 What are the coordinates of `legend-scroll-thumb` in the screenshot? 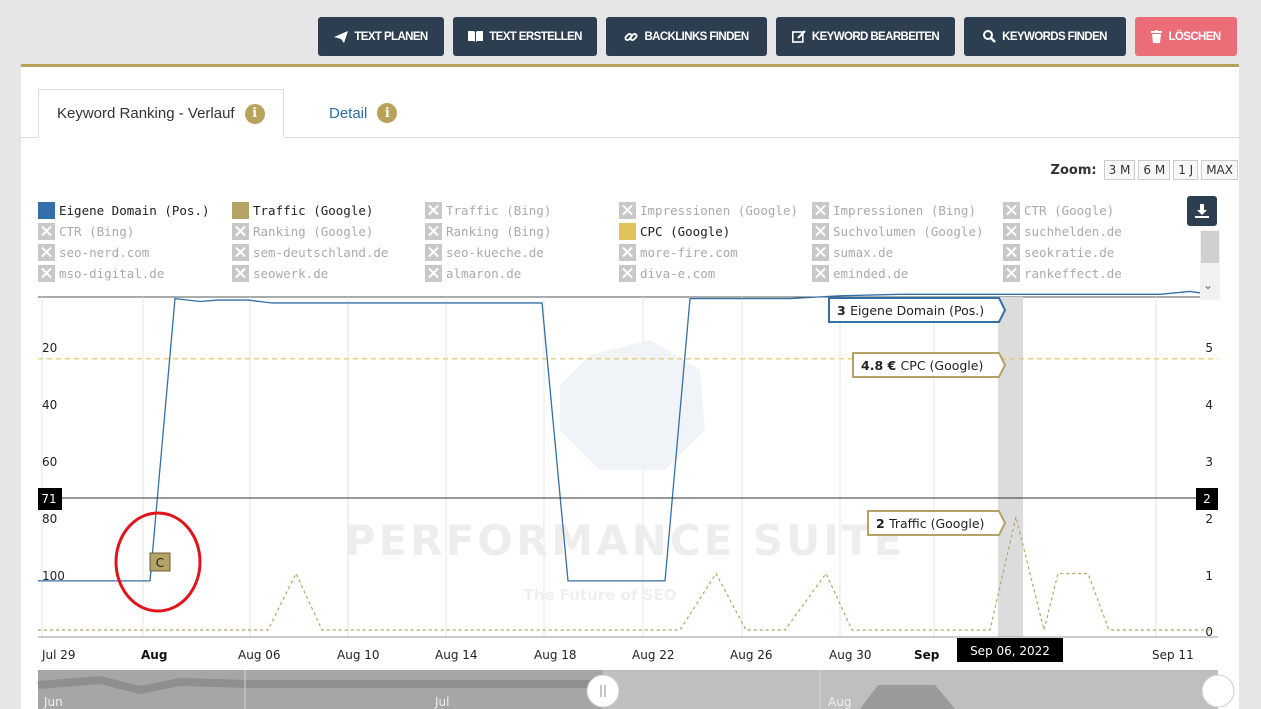 It's located at (1210, 247).